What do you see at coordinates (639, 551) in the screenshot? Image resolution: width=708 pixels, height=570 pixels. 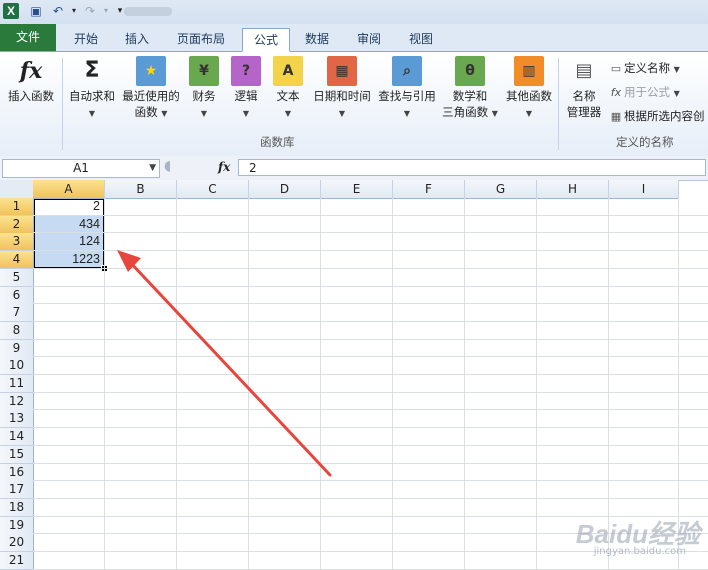 I see `watermark-url: jingyan.baidu.com` at bounding box center [639, 551].